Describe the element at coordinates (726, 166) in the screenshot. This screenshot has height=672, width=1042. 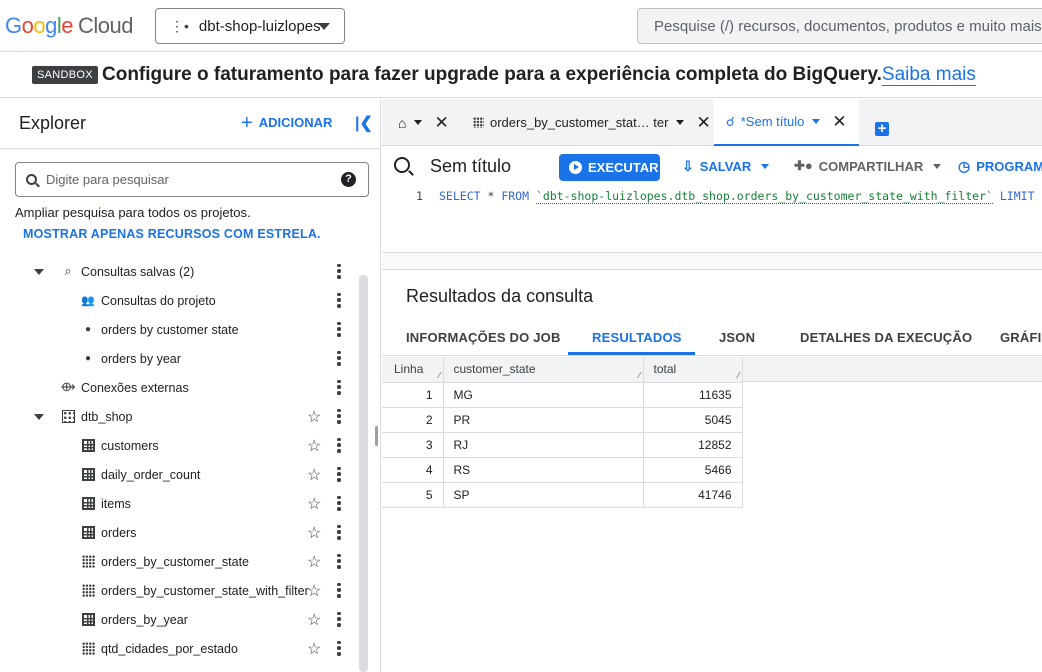
I see `save-button: ⇩ SALVAR` at that location.